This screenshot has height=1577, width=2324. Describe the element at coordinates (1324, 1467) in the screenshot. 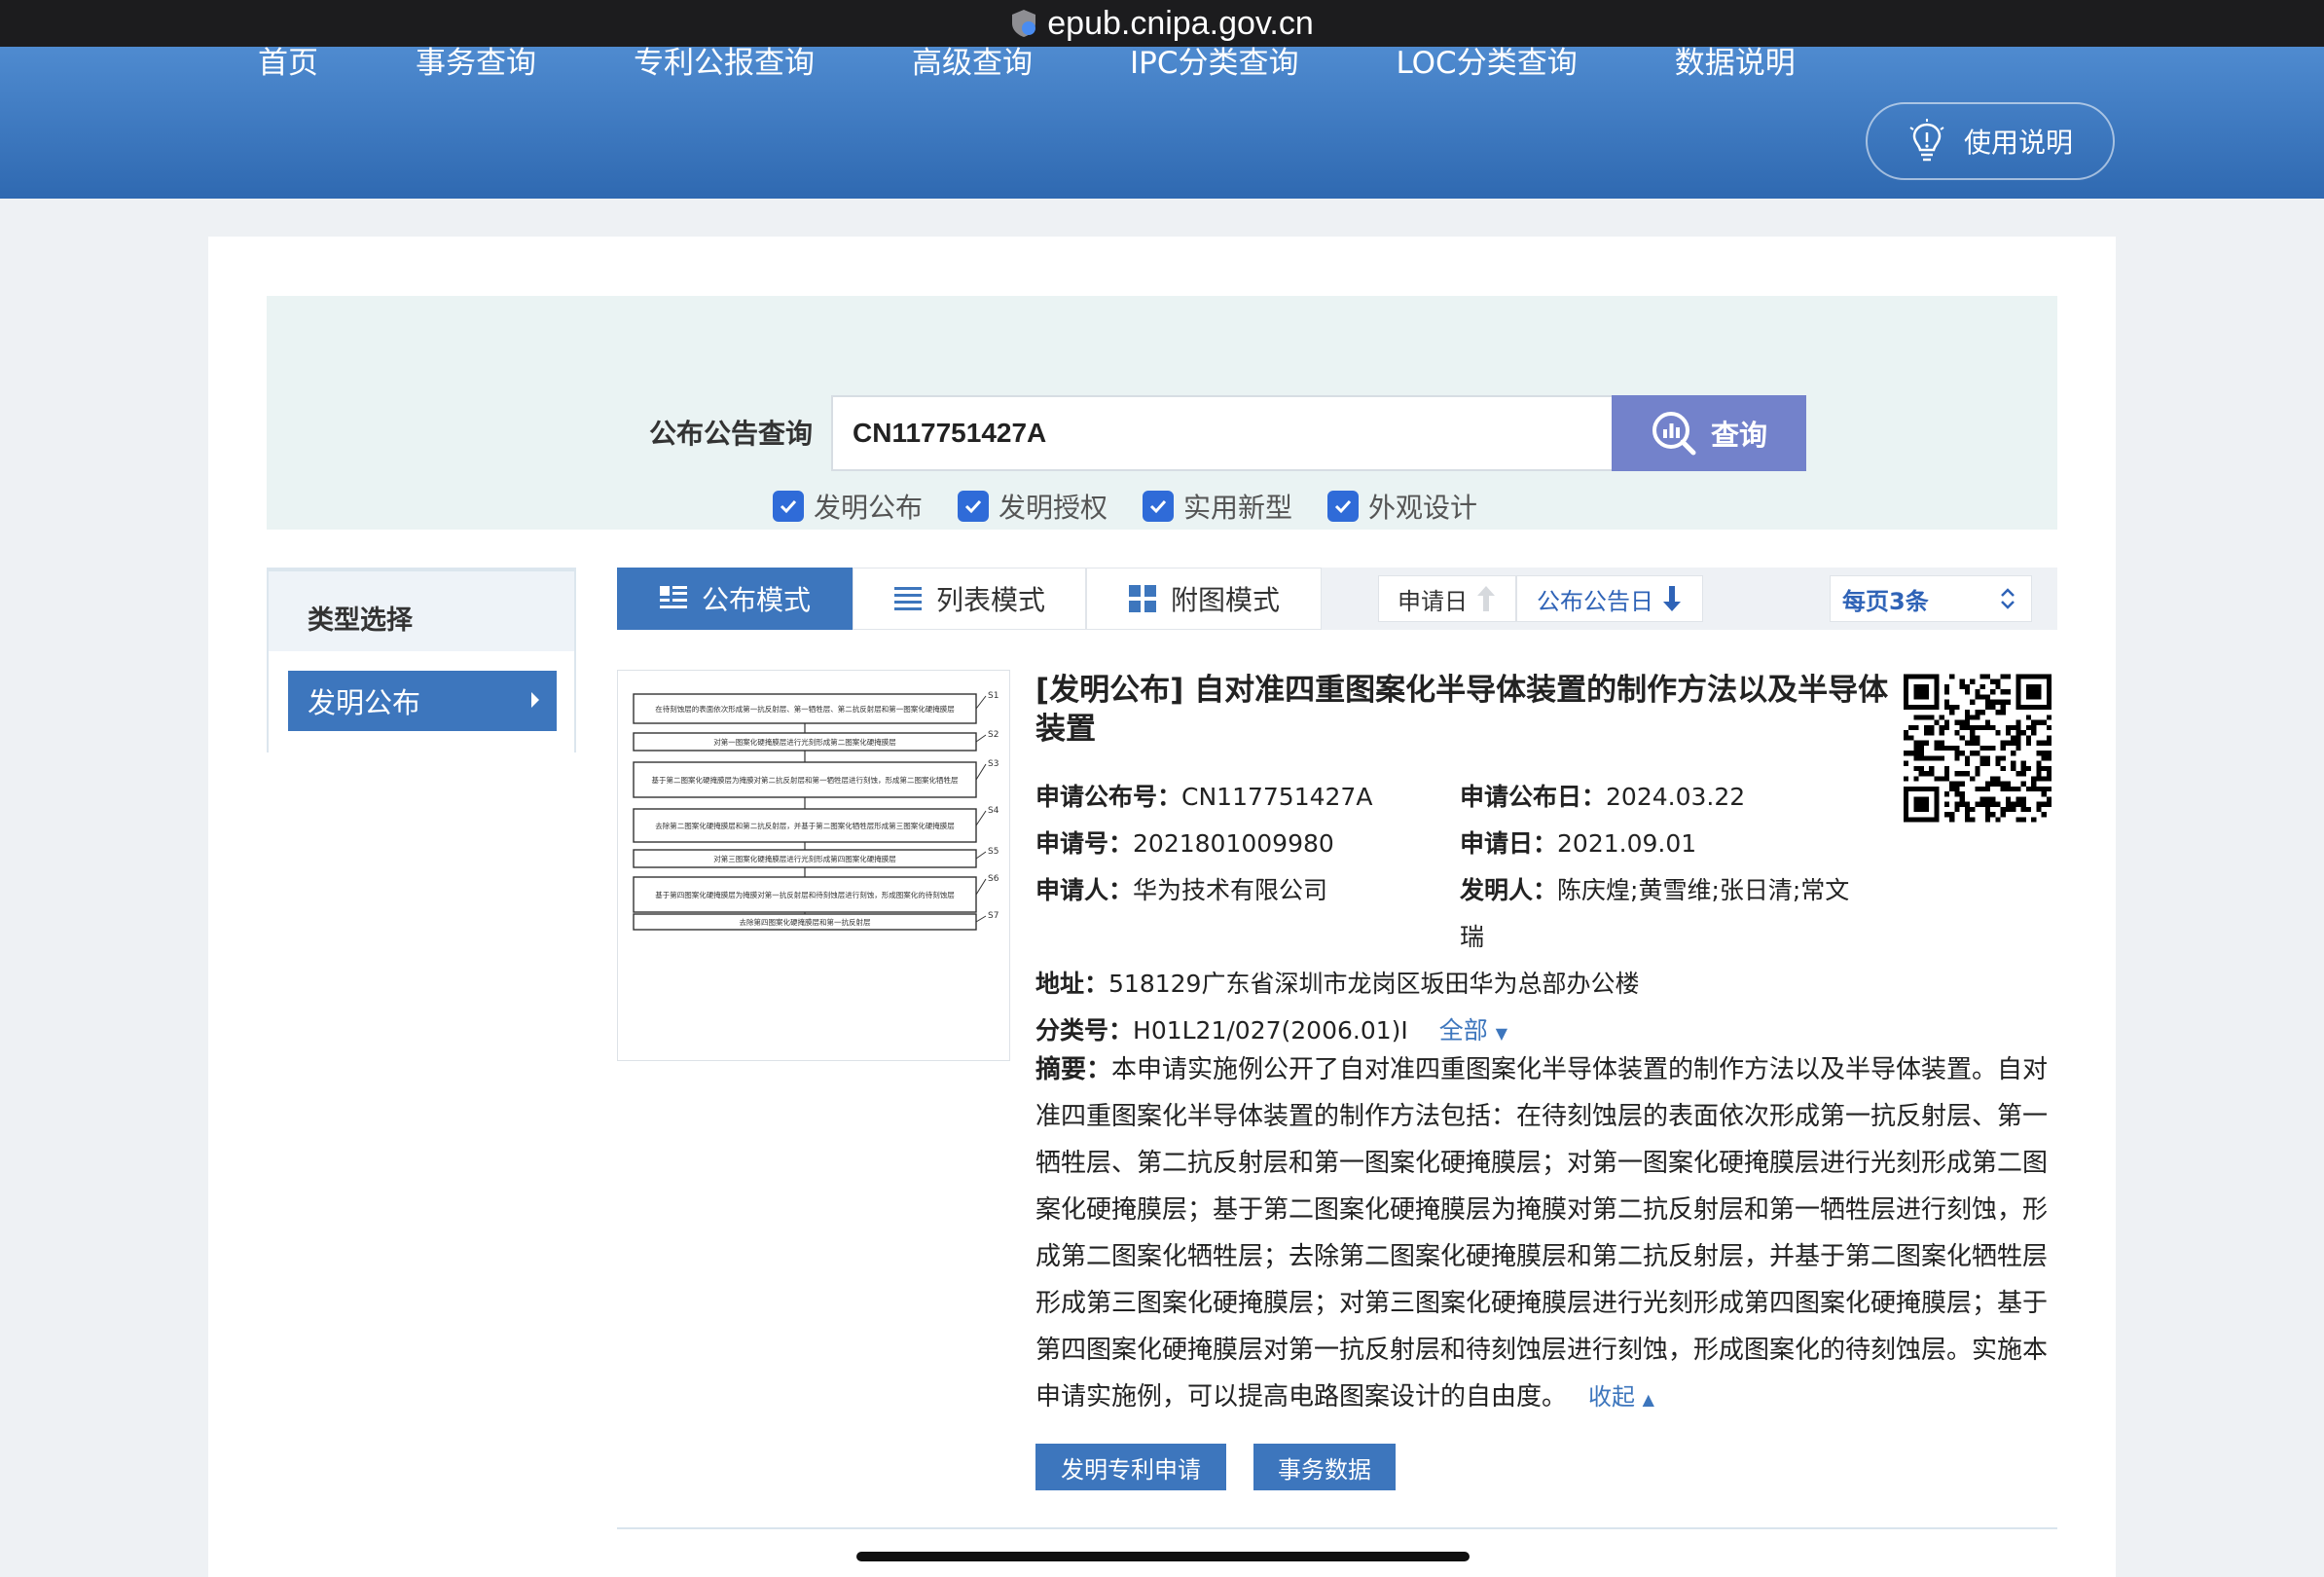

I see `affairs-data-button: 事务数据` at that location.